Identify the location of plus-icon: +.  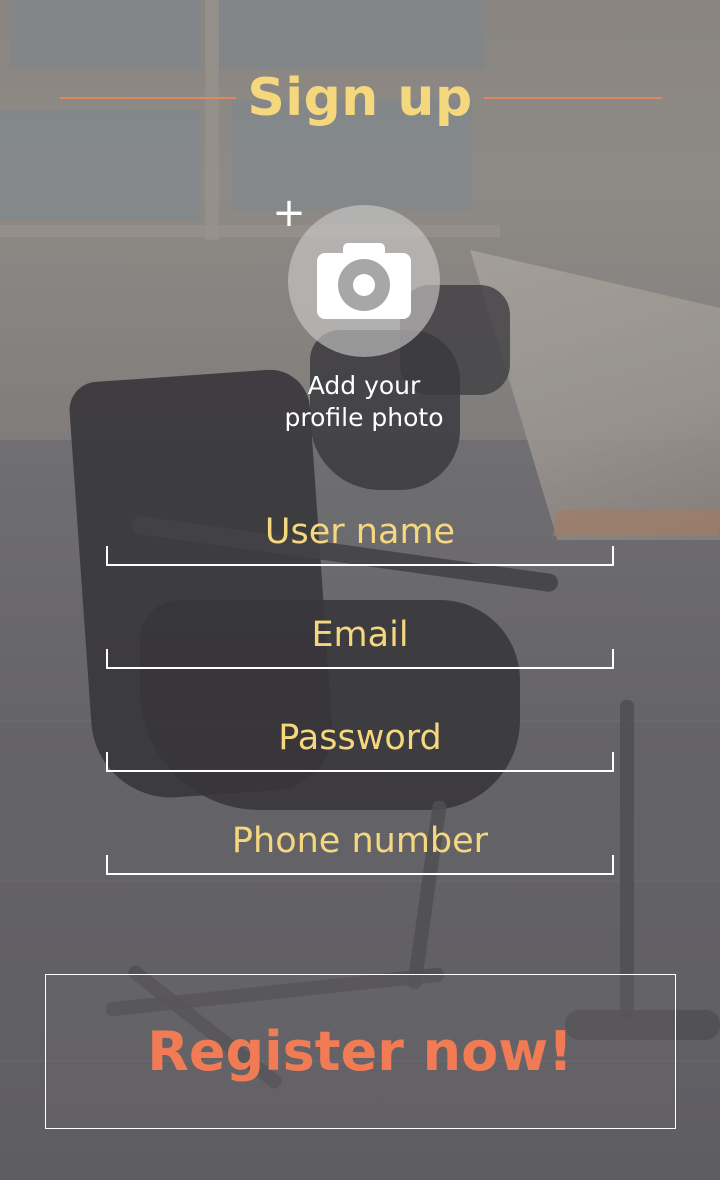
(289, 213).